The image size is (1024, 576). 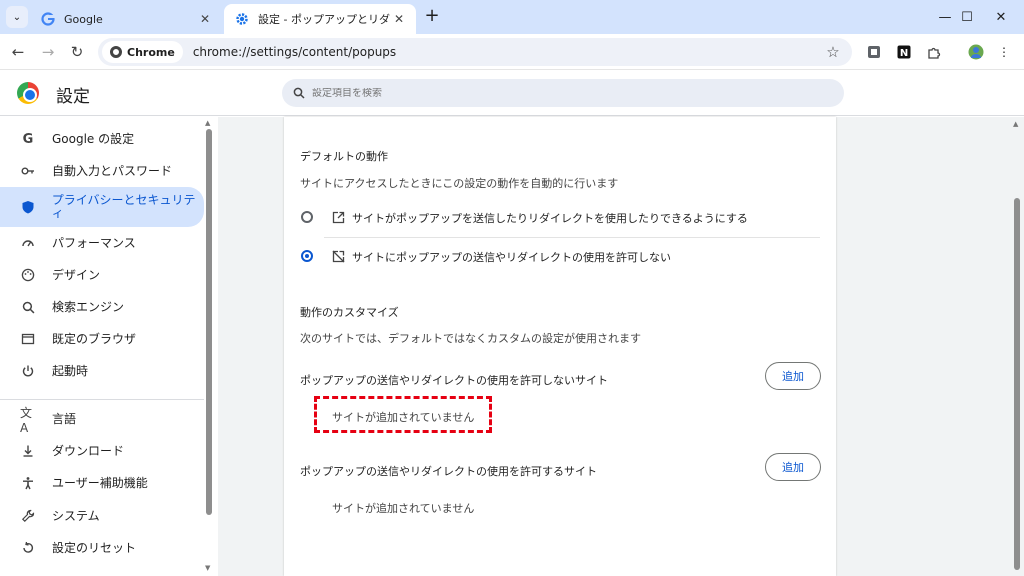 I want to click on chevron-down-icon: ⌄, so click(x=17, y=17).